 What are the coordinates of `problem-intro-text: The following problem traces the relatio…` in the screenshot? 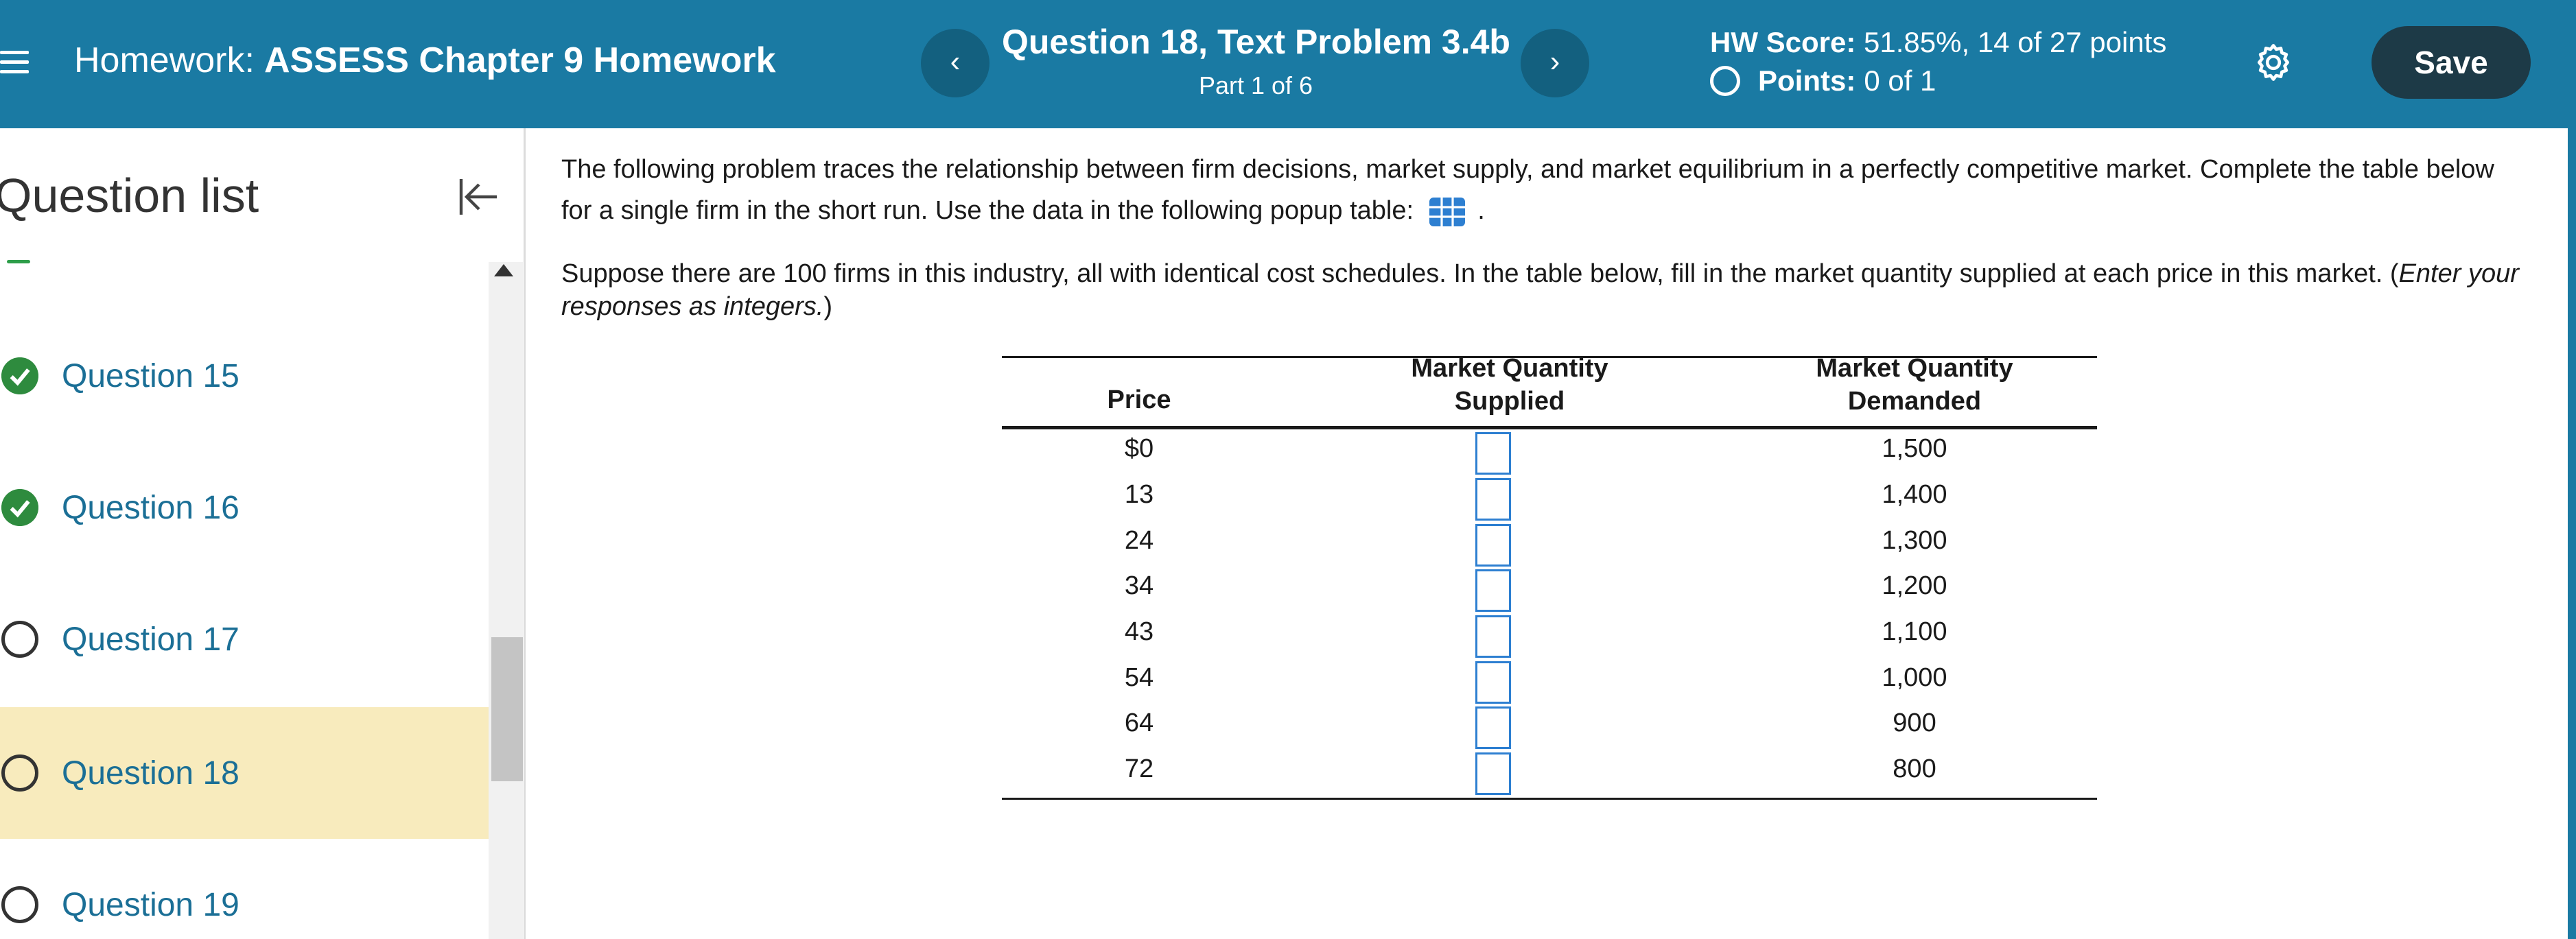 It's located at (1527, 190).